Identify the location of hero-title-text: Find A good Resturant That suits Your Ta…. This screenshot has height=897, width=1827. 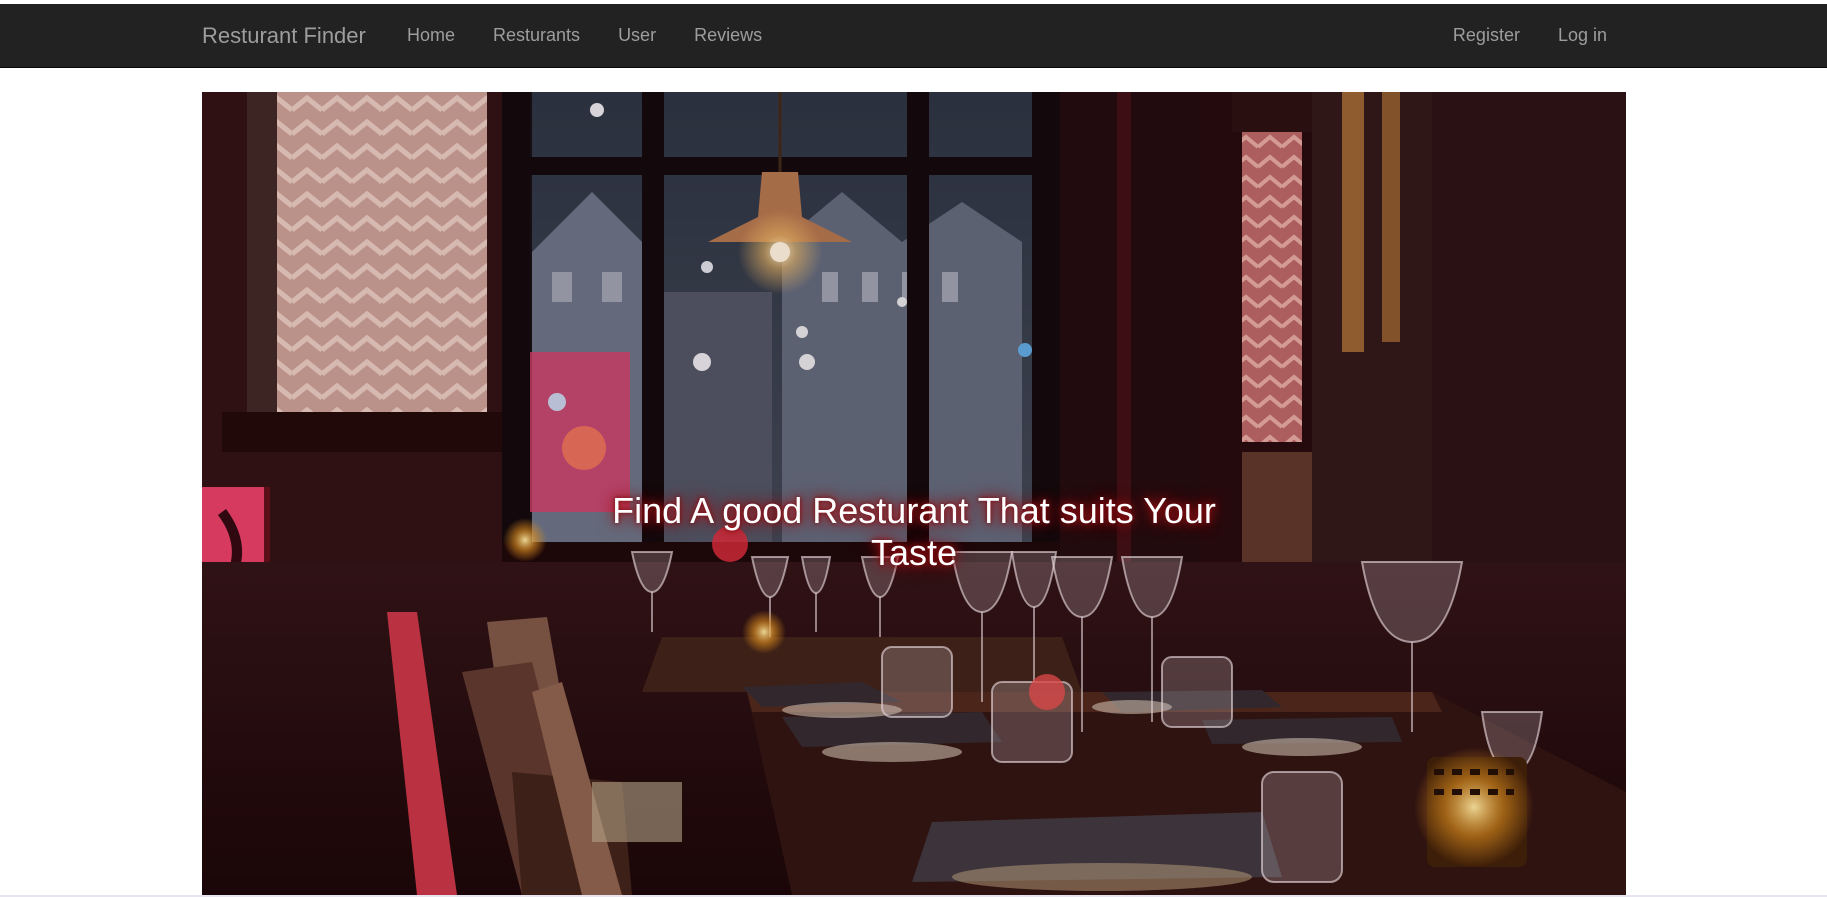
(914, 531).